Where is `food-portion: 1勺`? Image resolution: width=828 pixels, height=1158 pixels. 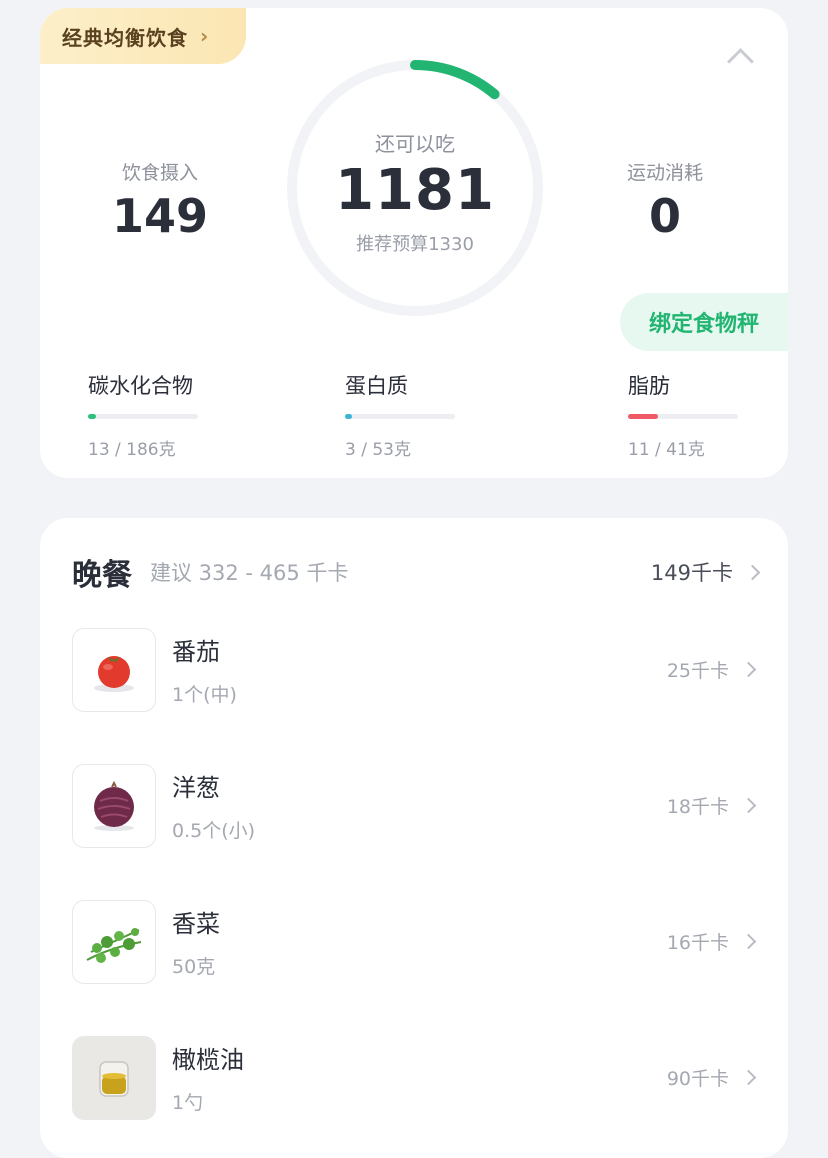 food-portion: 1勺 is located at coordinates (188, 1103).